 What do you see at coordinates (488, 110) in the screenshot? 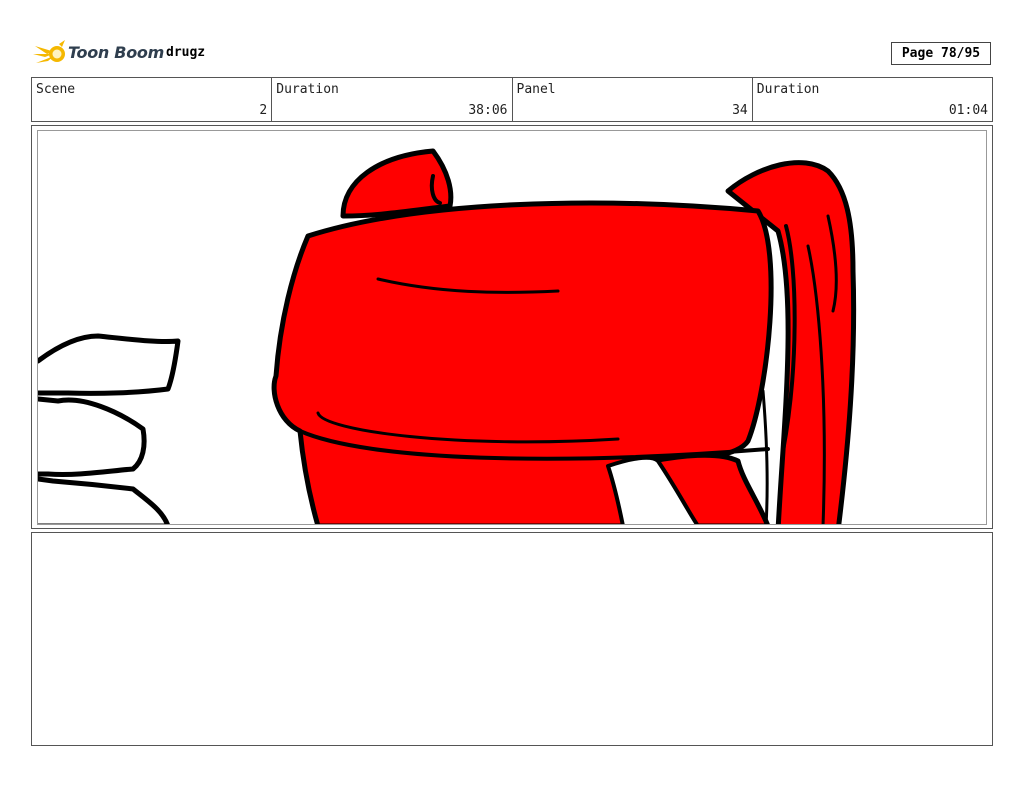
I see `scene-duration-value: 38:06` at bounding box center [488, 110].